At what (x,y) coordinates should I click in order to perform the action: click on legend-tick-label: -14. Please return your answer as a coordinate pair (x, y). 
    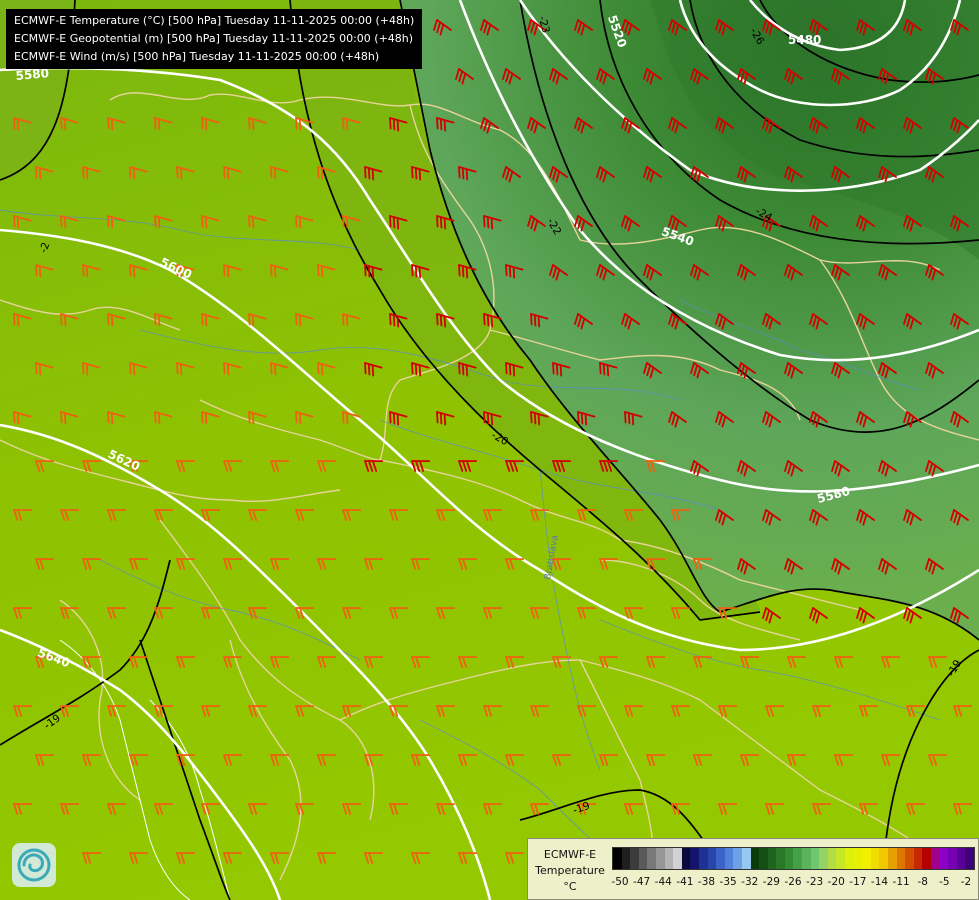
    Looking at the image, I should click on (879, 882).